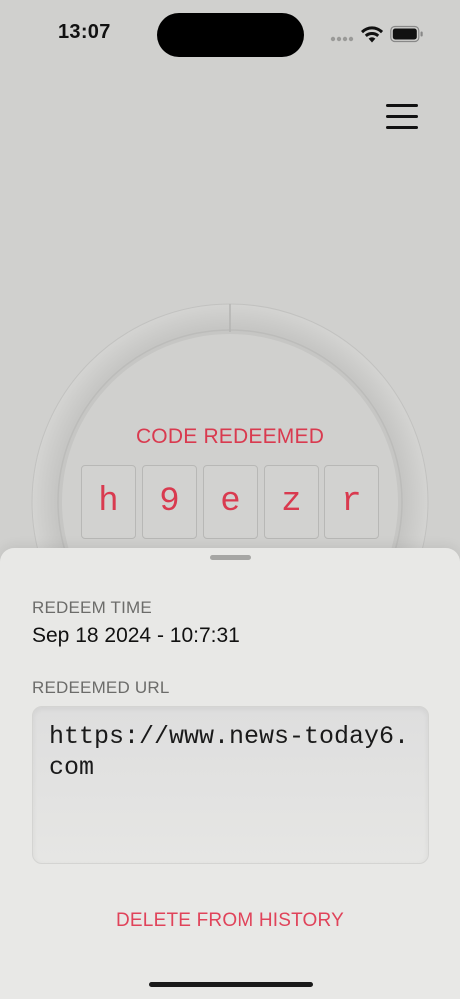  I want to click on redeem-time-label: REDEEM TIME, so click(92, 607).